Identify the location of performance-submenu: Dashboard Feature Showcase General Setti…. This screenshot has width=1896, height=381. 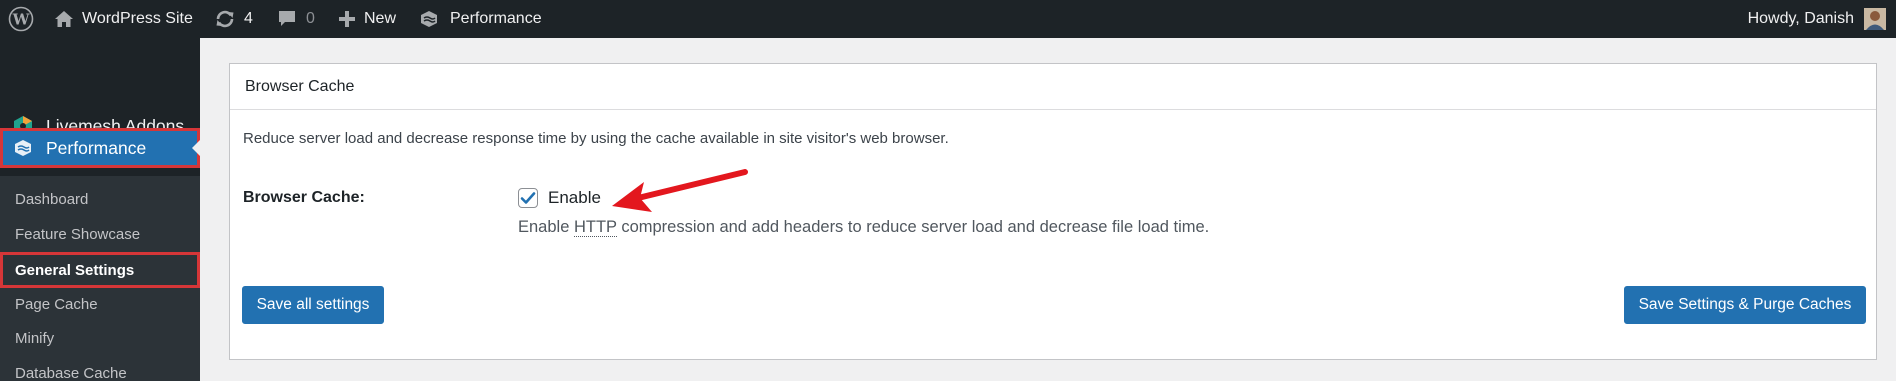
(100, 278).